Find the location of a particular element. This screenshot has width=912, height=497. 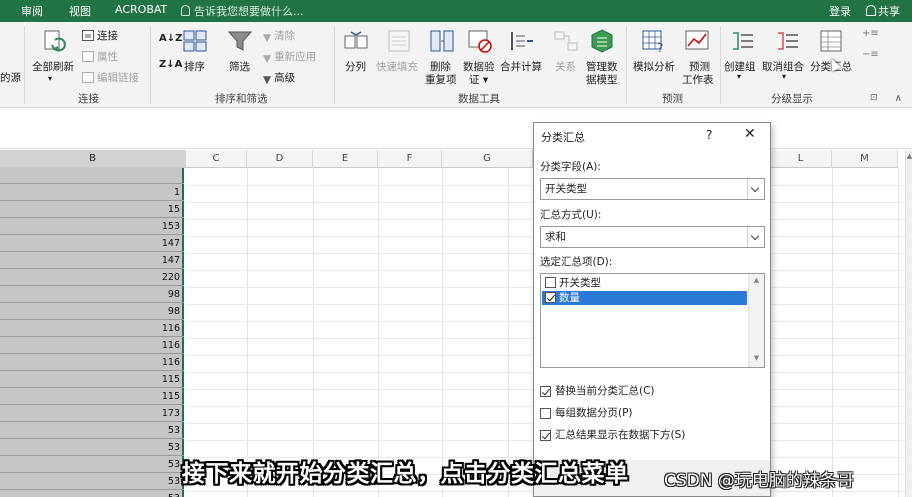

function-select: 求和 is located at coordinates (652, 237).